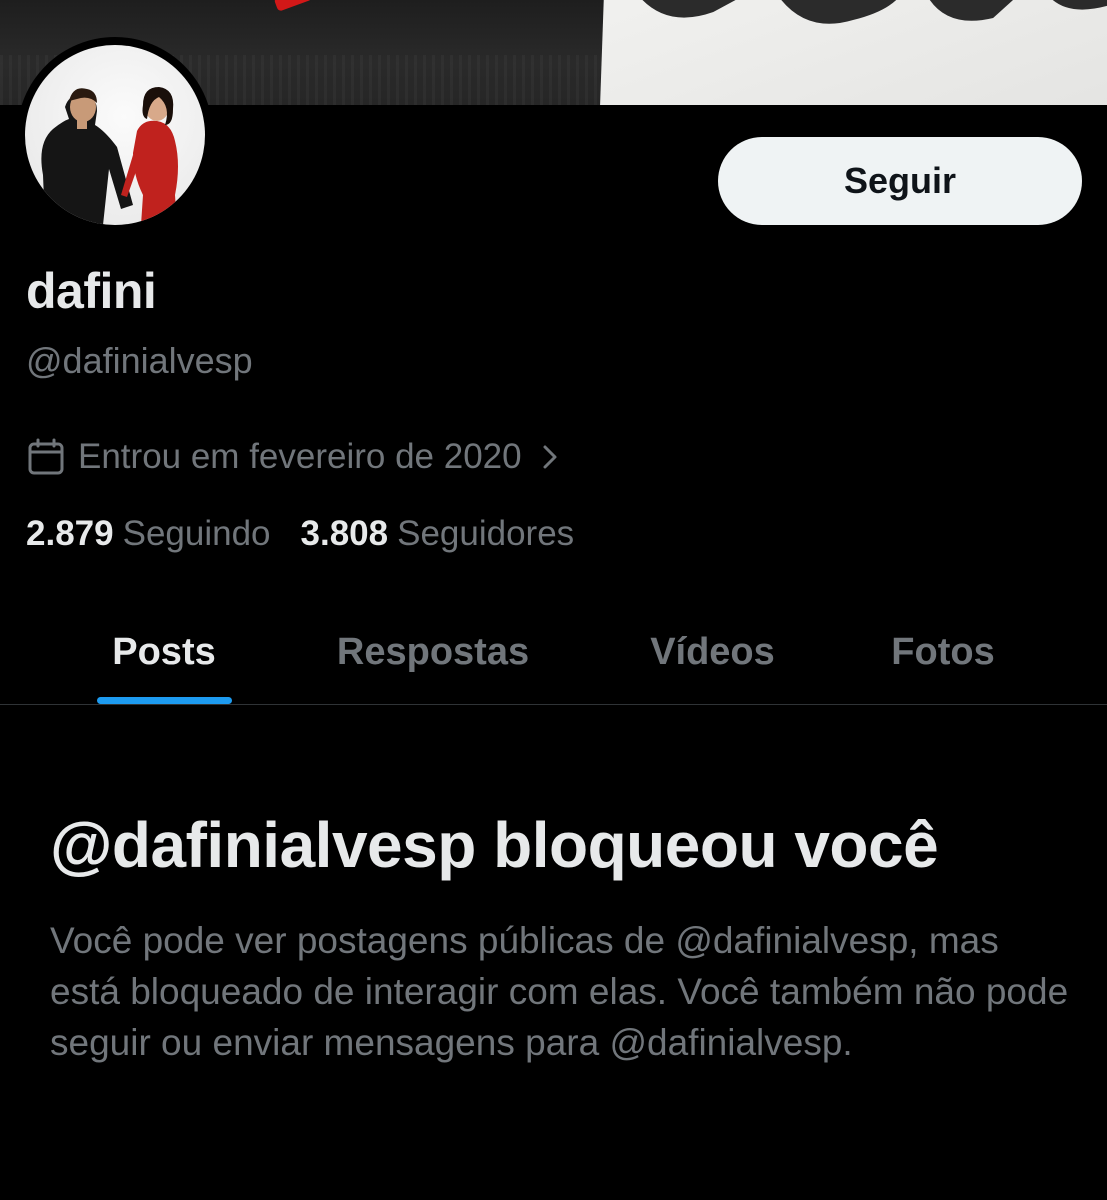 The height and width of the screenshot is (1200, 1107). I want to click on following-label: Seguindo, so click(196, 533).